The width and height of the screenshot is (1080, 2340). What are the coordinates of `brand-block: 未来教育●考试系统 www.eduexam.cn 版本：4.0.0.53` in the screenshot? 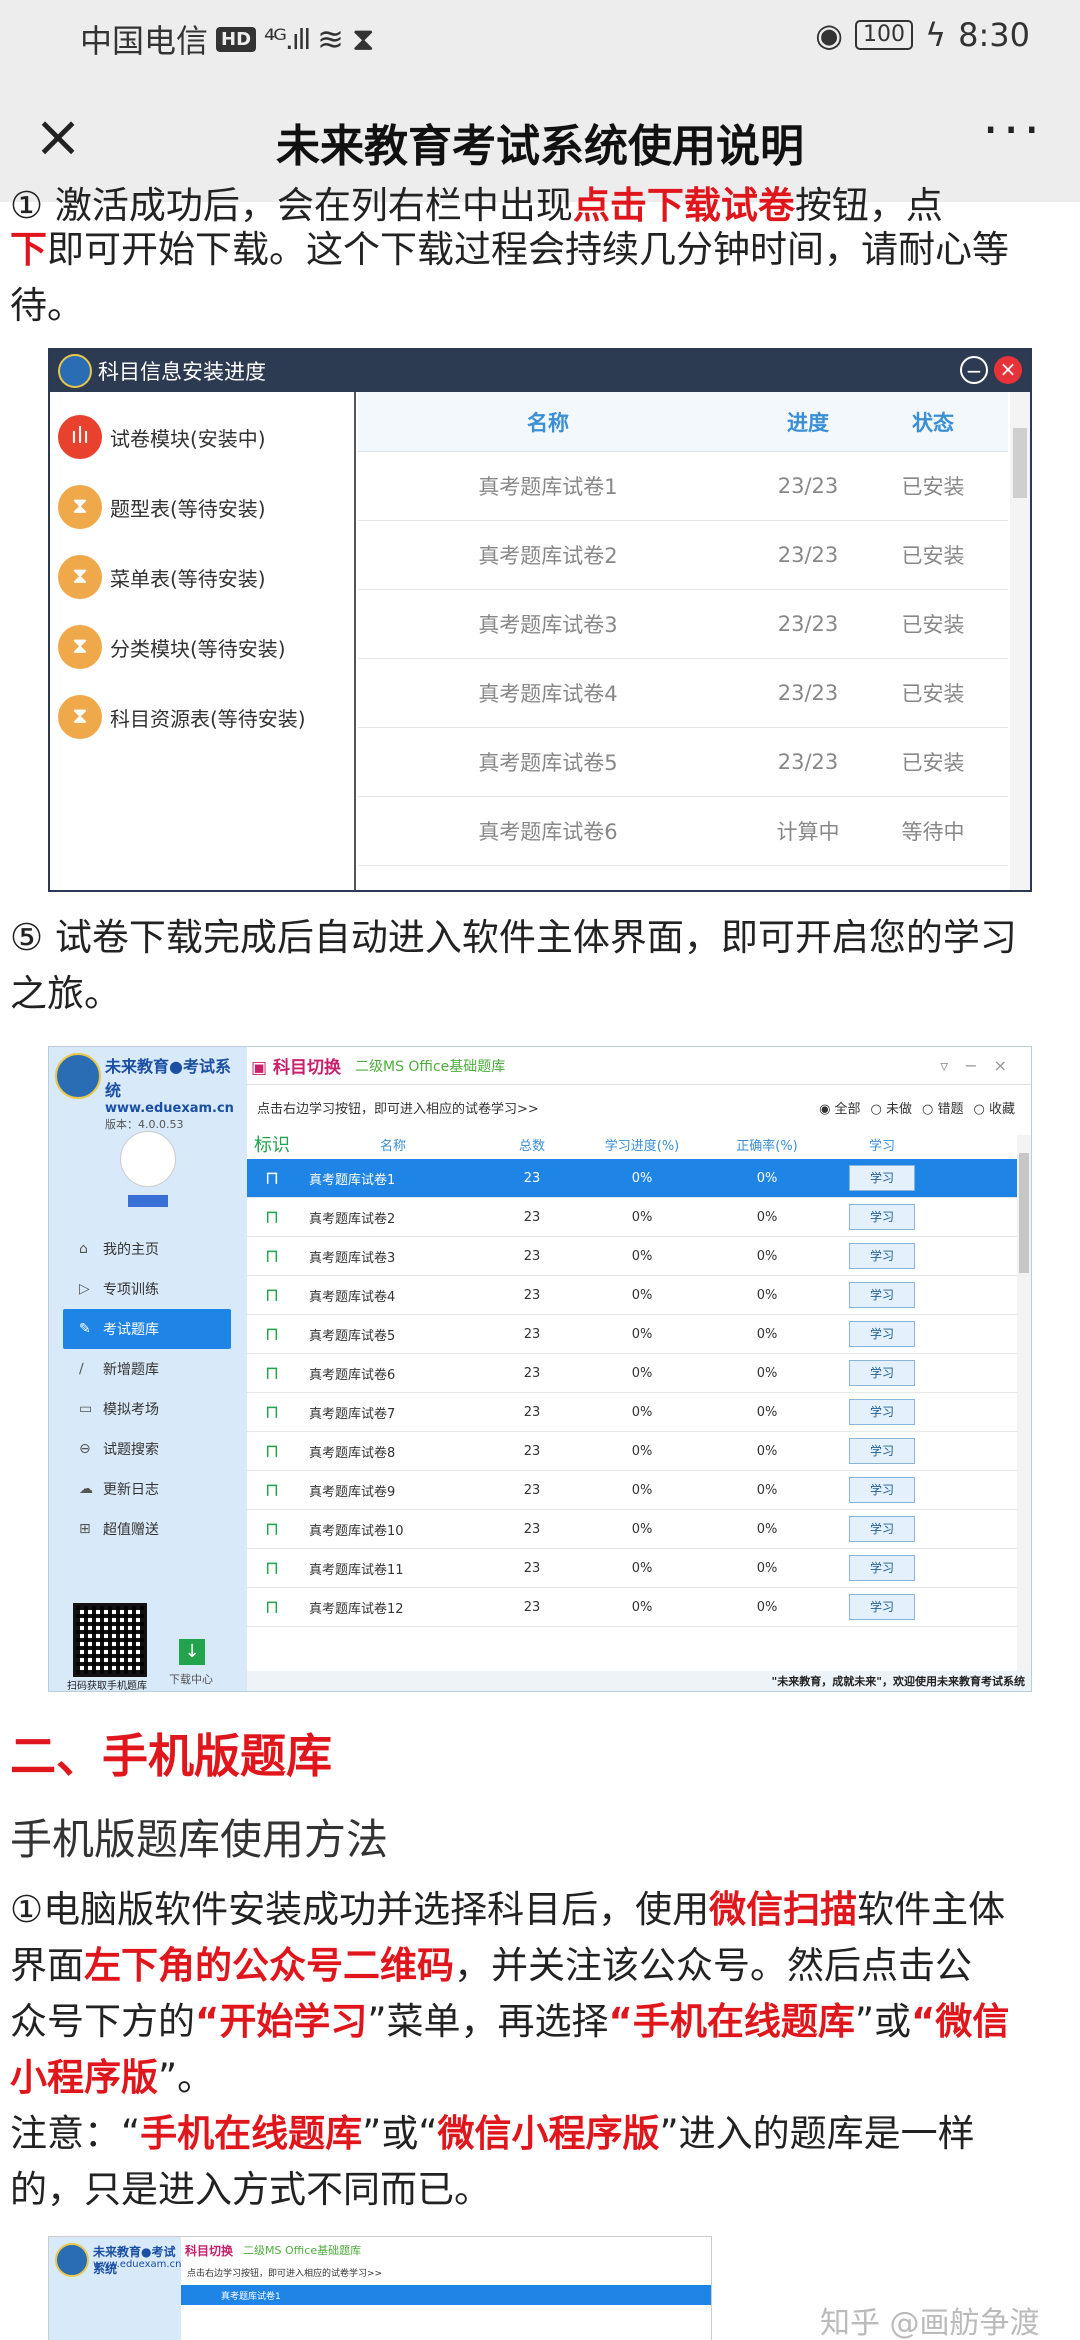 It's located at (148, 1089).